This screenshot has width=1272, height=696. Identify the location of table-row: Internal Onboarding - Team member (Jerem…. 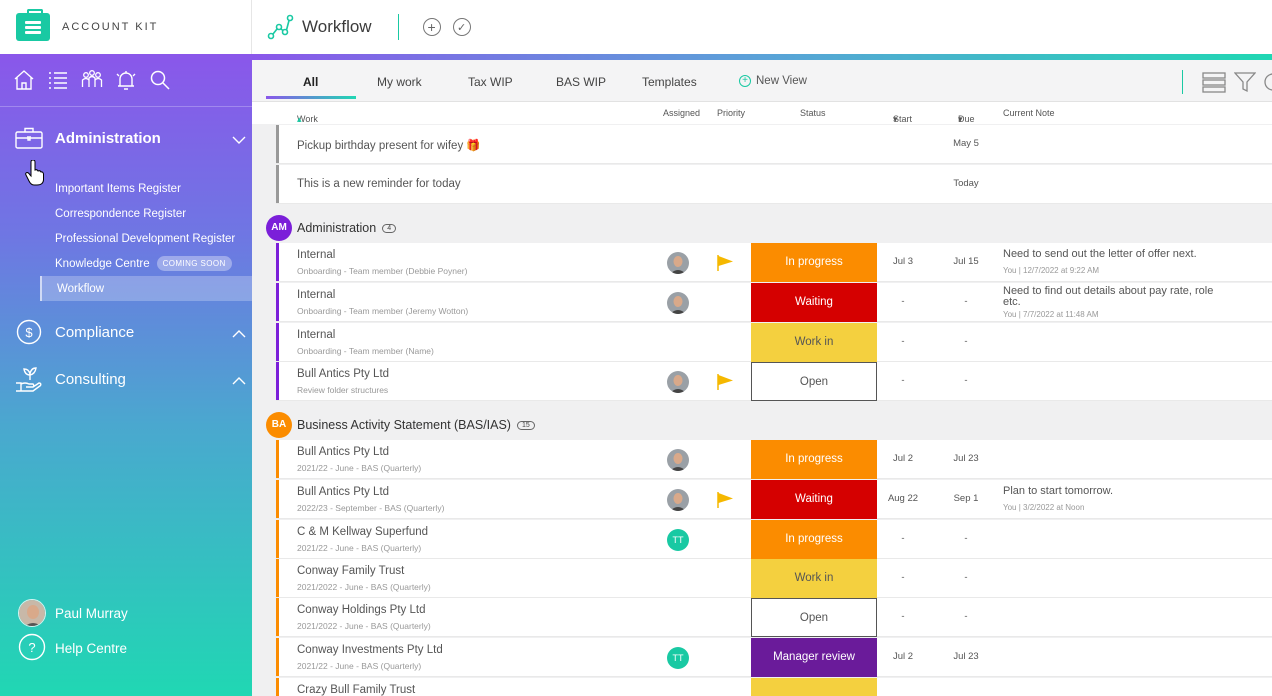
(774, 302).